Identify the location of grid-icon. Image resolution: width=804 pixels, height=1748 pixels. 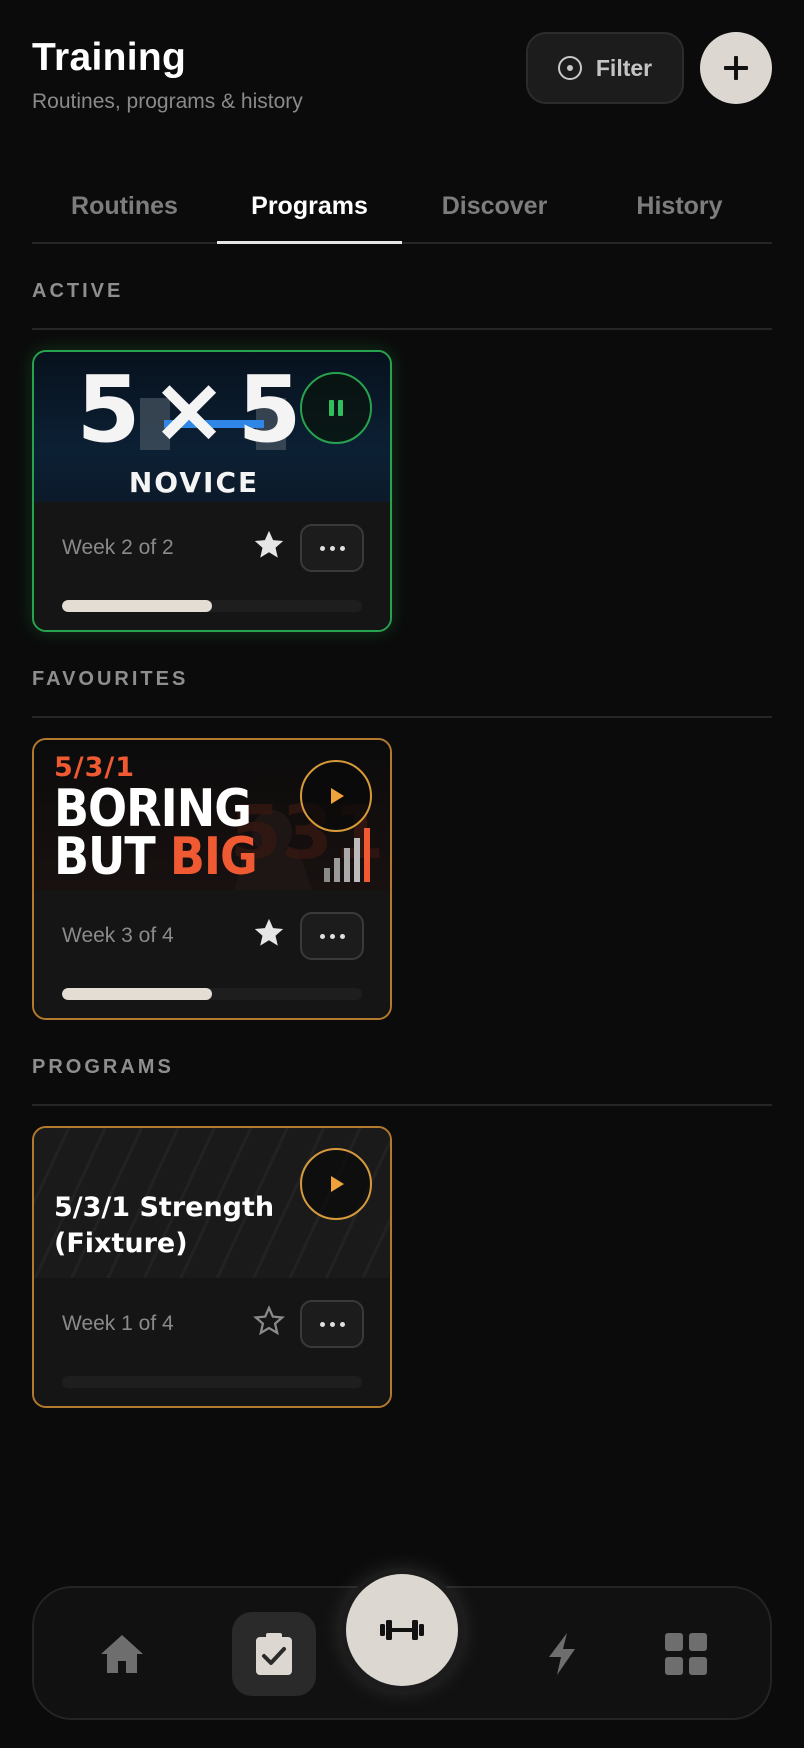
(686, 1654).